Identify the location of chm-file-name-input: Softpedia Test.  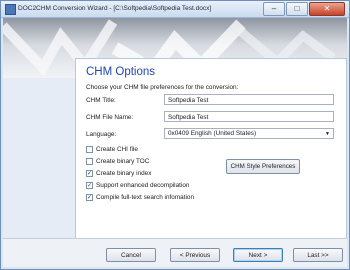
(249, 116).